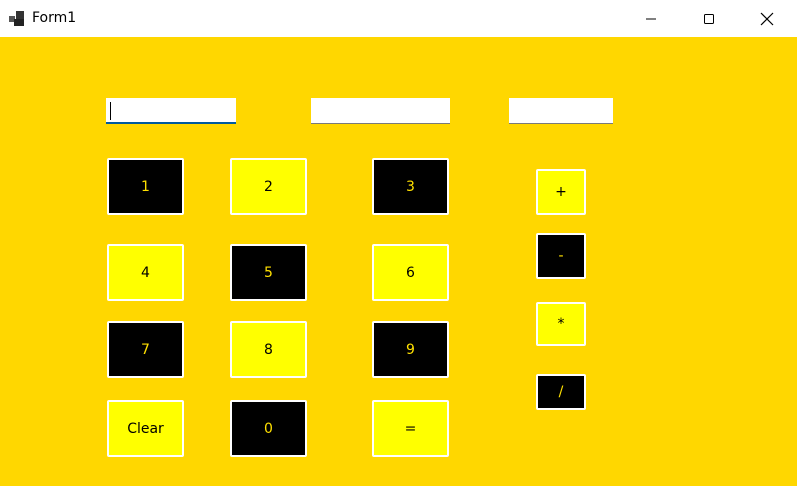  I want to click on subtract-button: -, so click(561, 256).